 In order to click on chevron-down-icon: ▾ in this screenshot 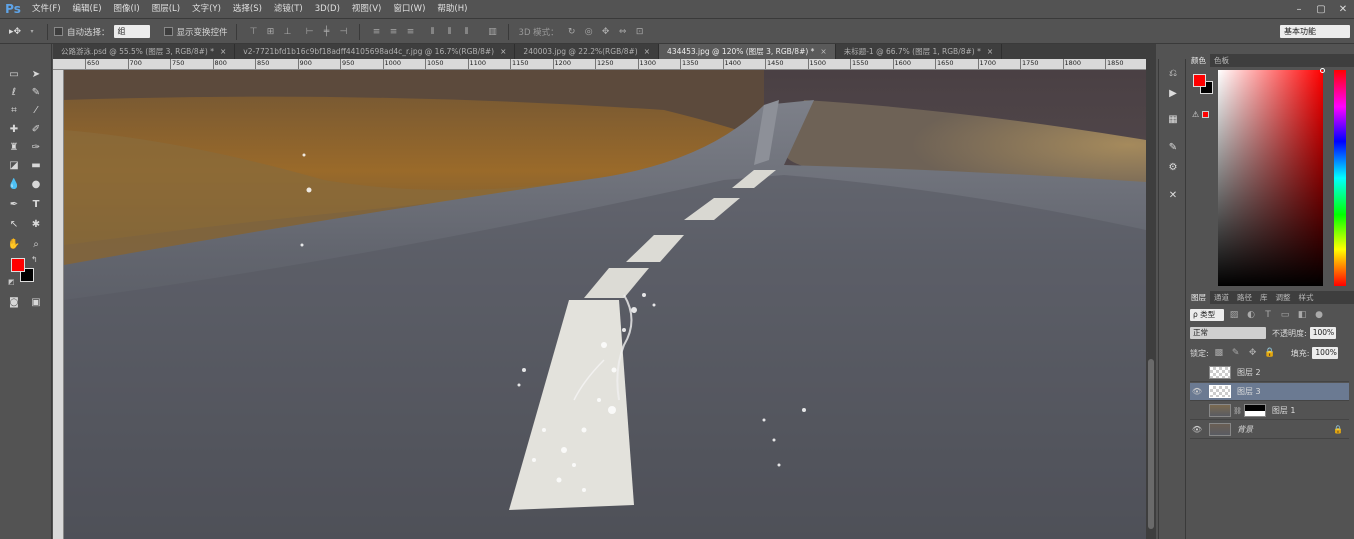, I will do `click(32, 32)`.